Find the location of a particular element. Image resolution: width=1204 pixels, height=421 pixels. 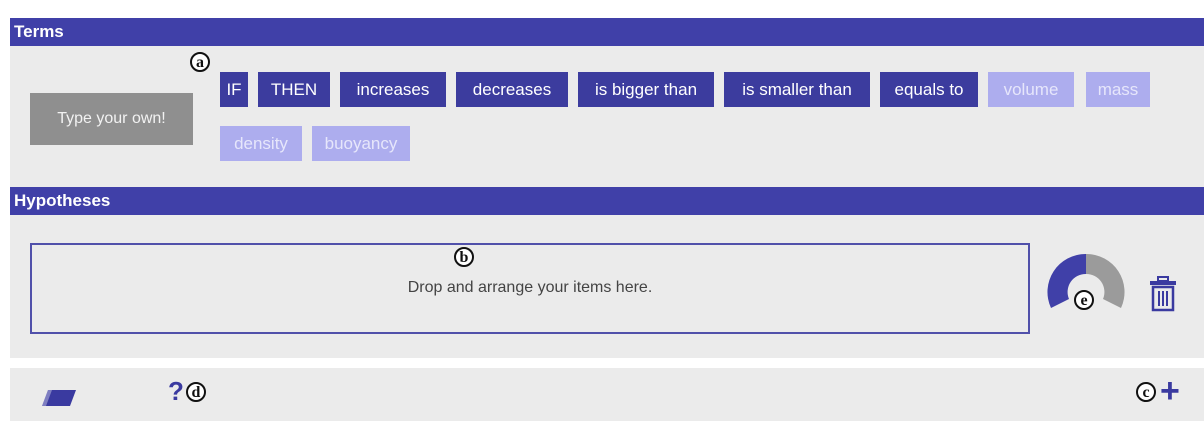

term-if: IF is located at coordinates (234, 89).